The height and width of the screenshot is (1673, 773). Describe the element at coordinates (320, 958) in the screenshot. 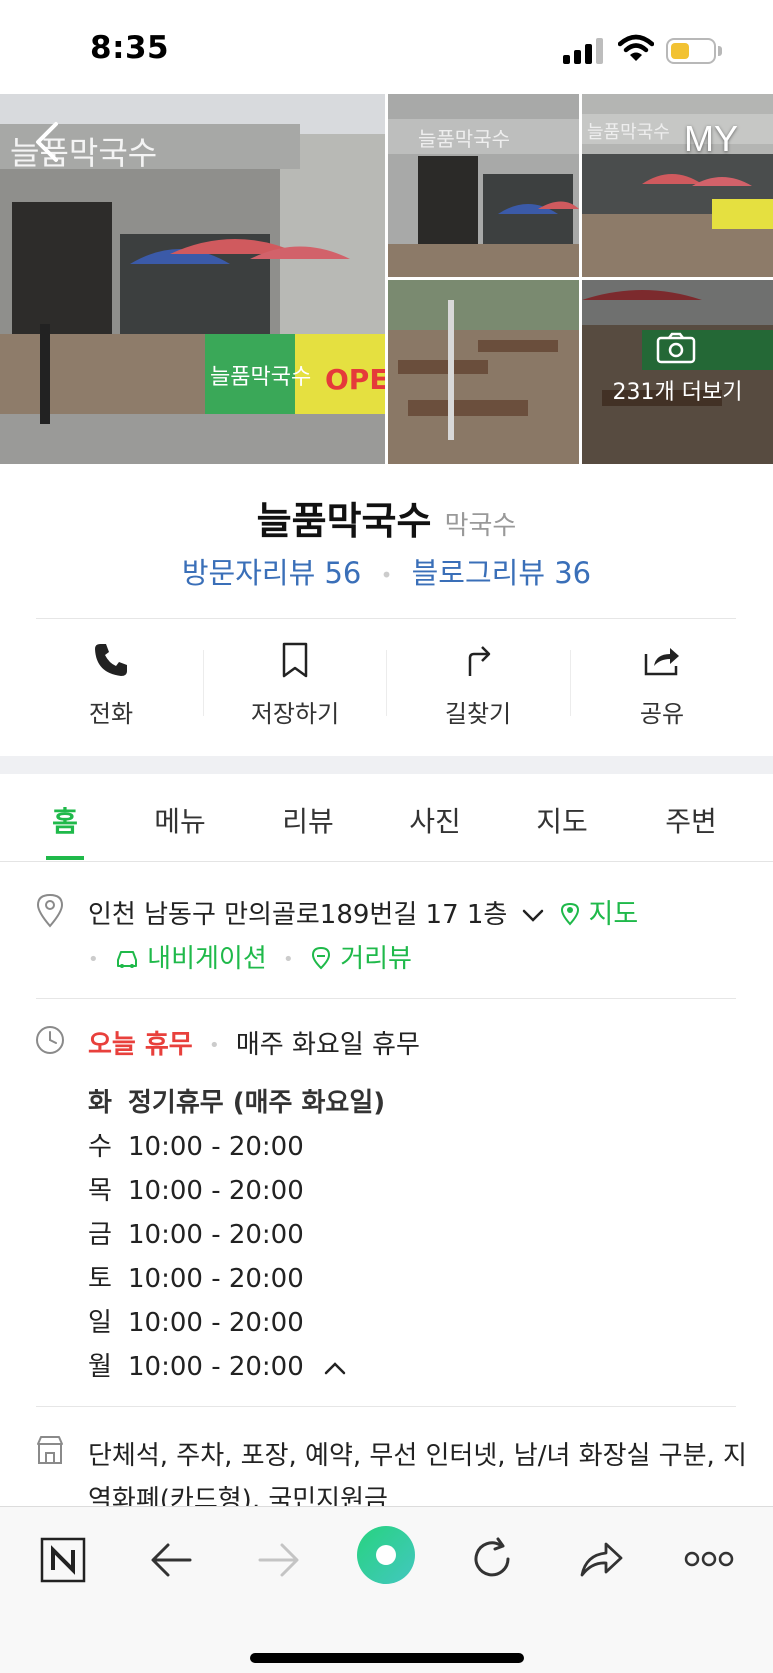

I see `street-view-icon` at that location.